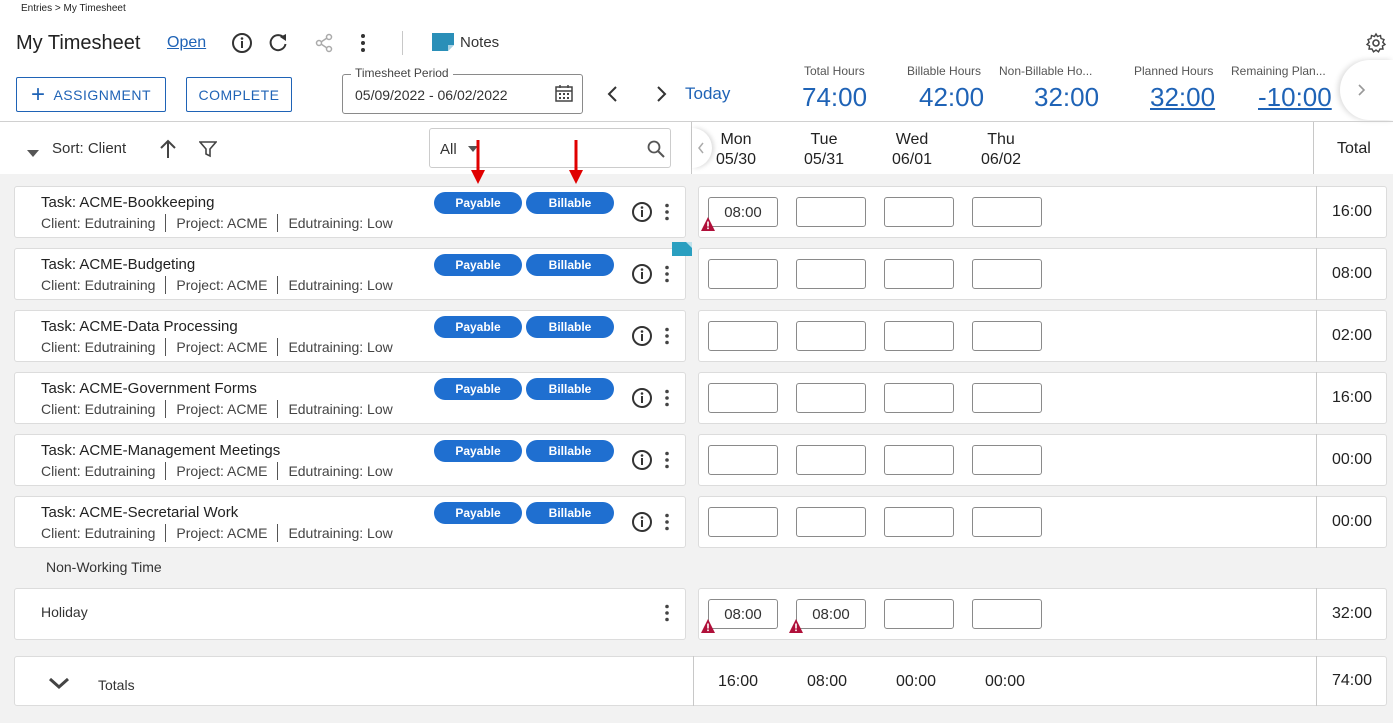  I want to click on stats-scroll-right-button, so click(1366, 90).